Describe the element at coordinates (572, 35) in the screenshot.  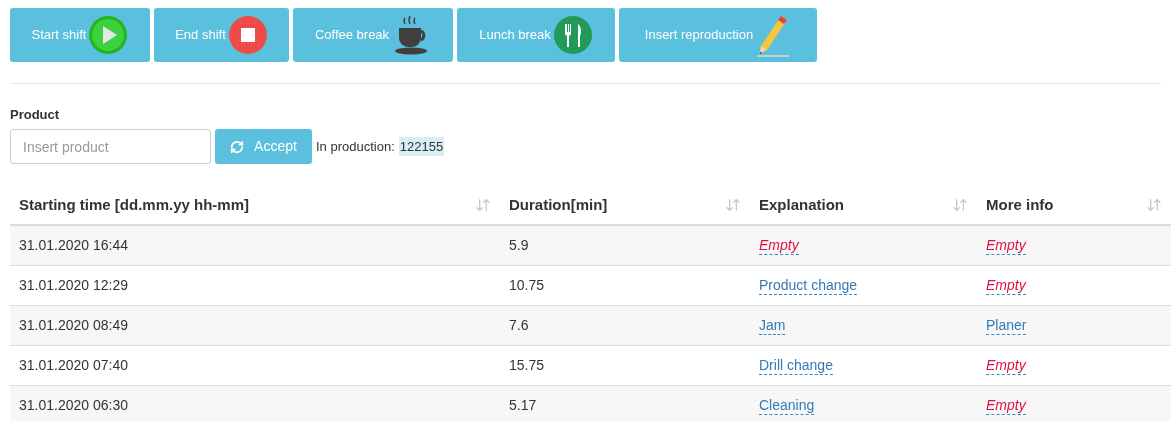
I see `fork-knife-icon` at that location.